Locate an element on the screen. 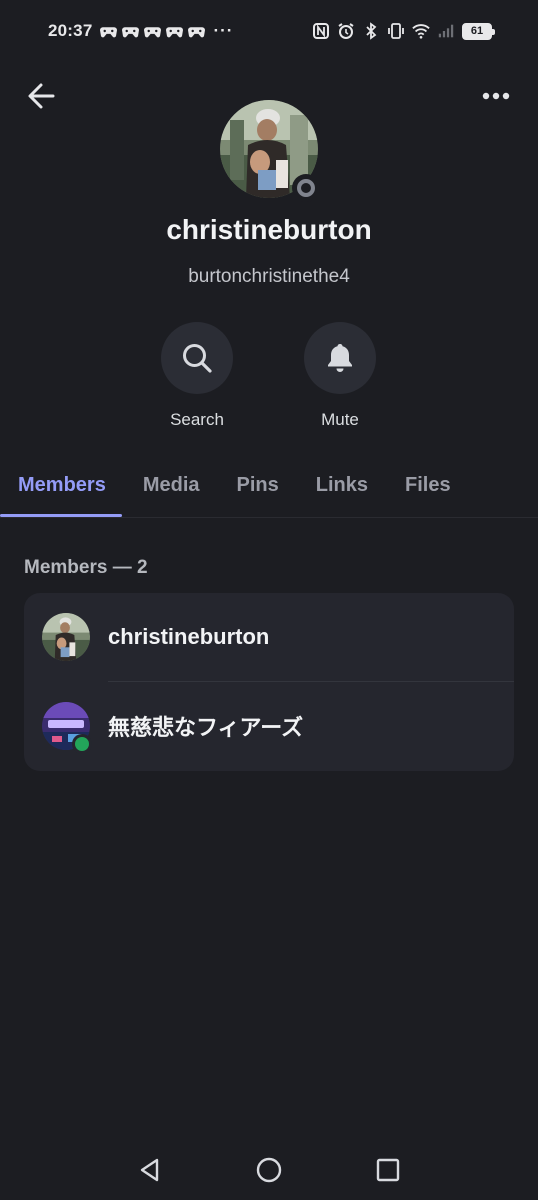 The image size is (538, 1200). vibrate-icon is located at coordinates (396, 31).